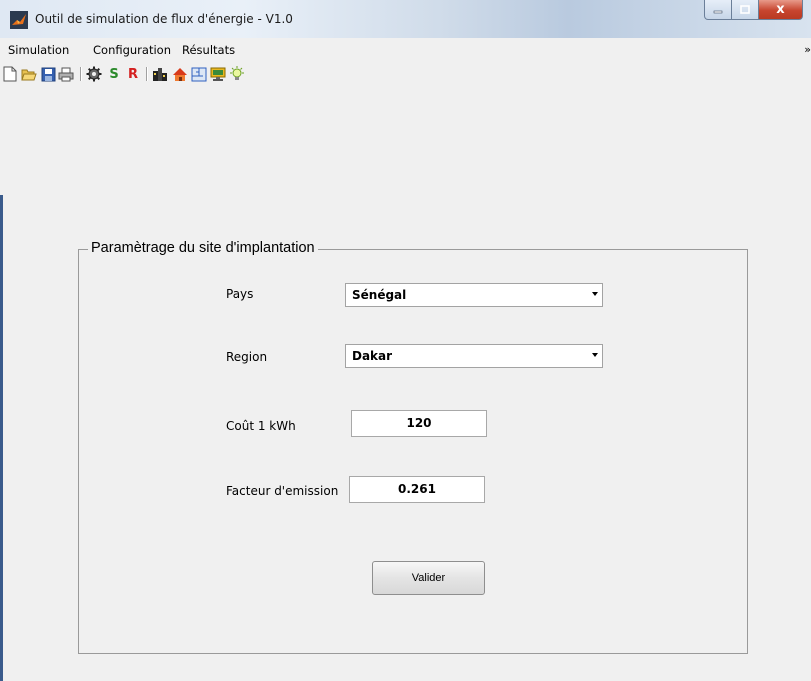  Describe the element at coordinates (405, 50) in the screenshot. I see `menu-bar: Simulation Configuration Résultats »` at that location.